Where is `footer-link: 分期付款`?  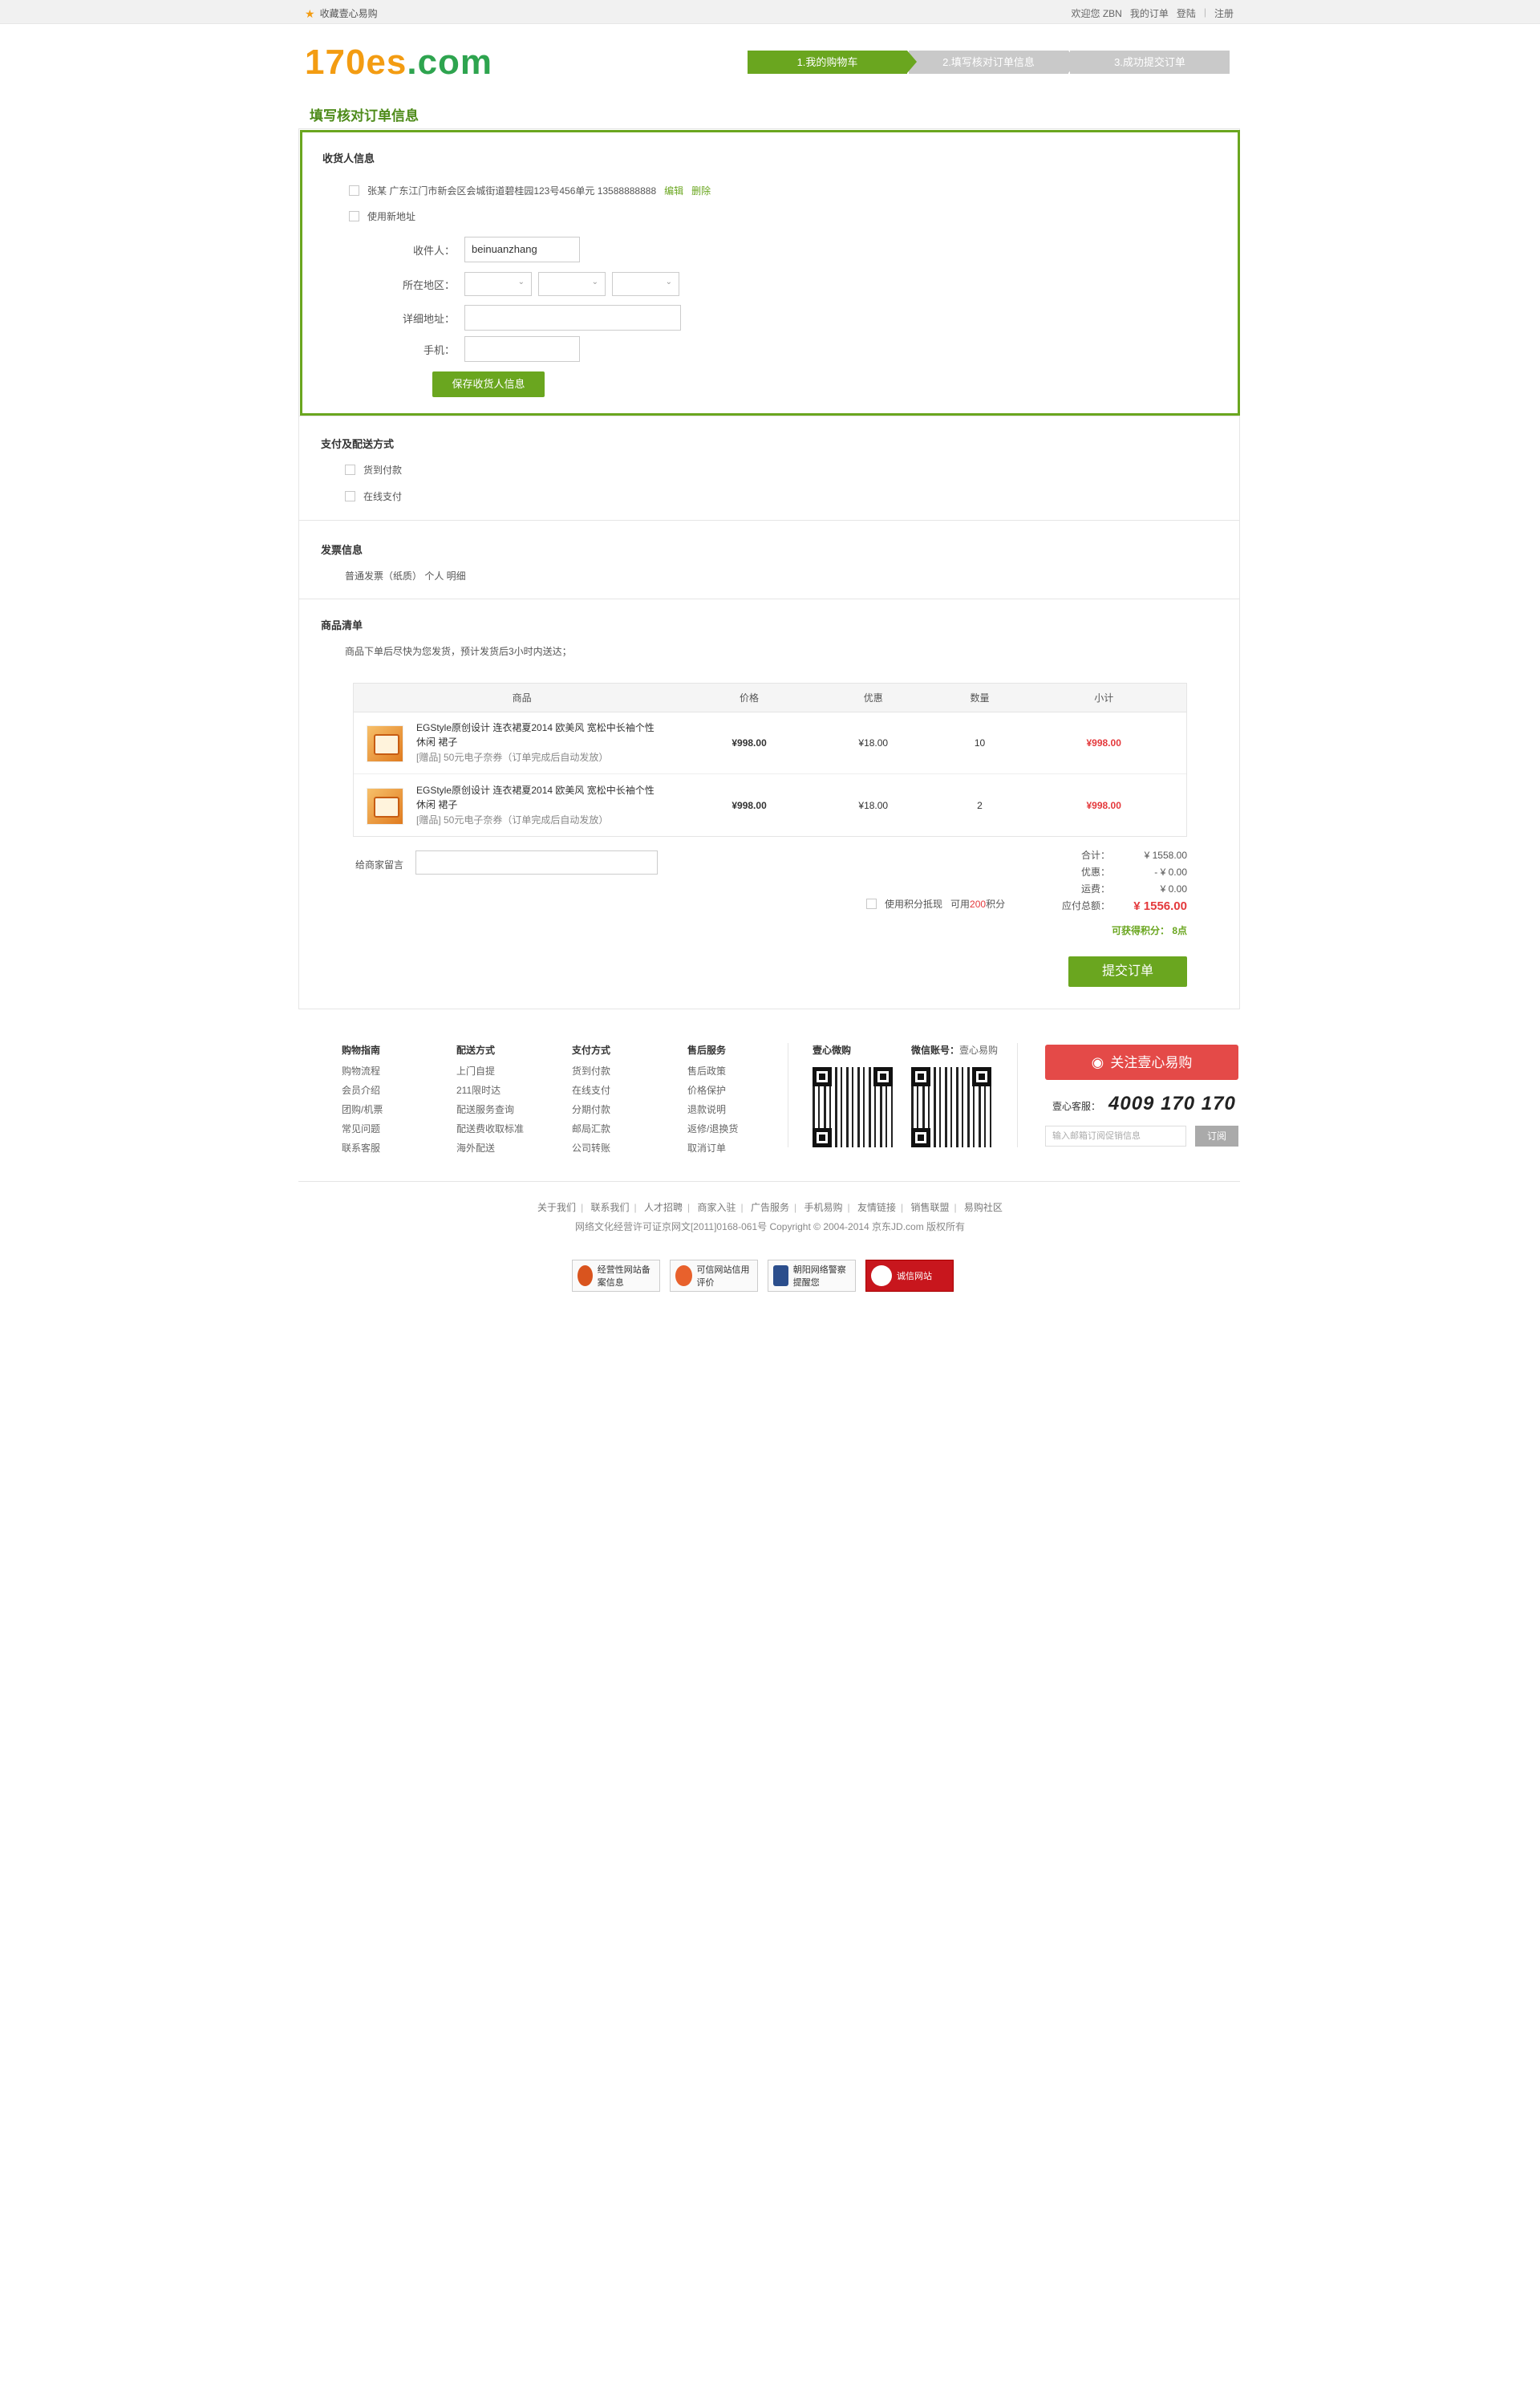
footer-link: 分期付款 is located at coordinates (591, 1110).